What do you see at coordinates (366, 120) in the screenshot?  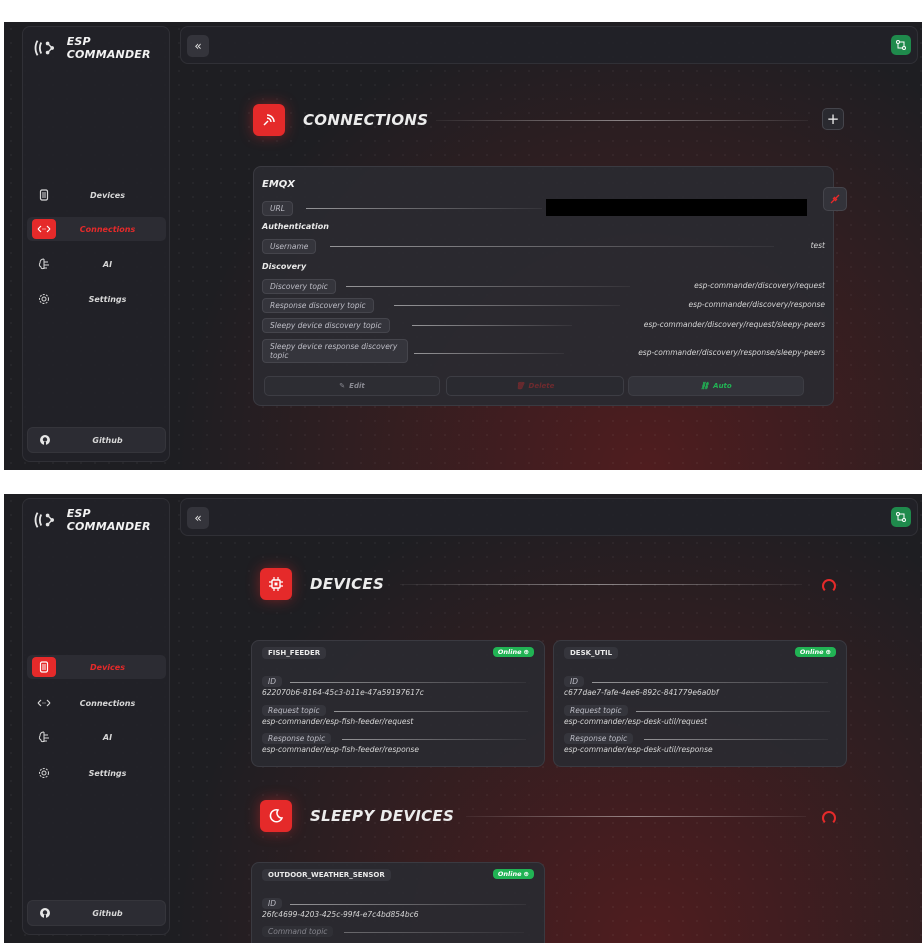 I see `page-title: CONNECTIONS` at bounding box center [366, 120].